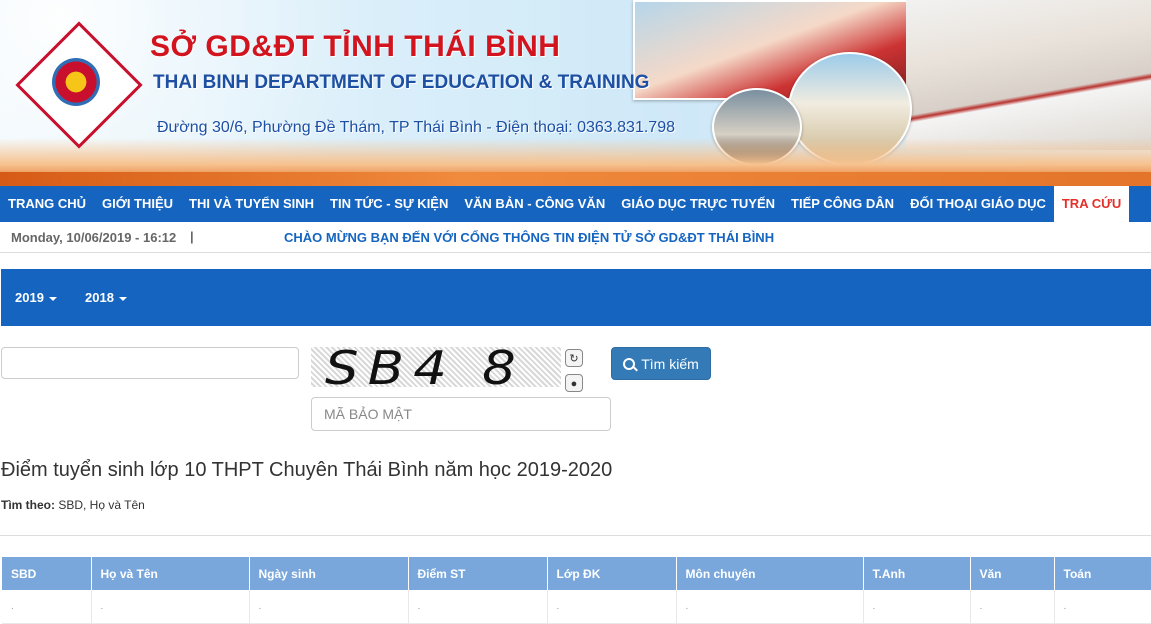 This screenshot has width=1151, height=624. I want to click on column-header-name: Họ và Tên, so click(170, 573).